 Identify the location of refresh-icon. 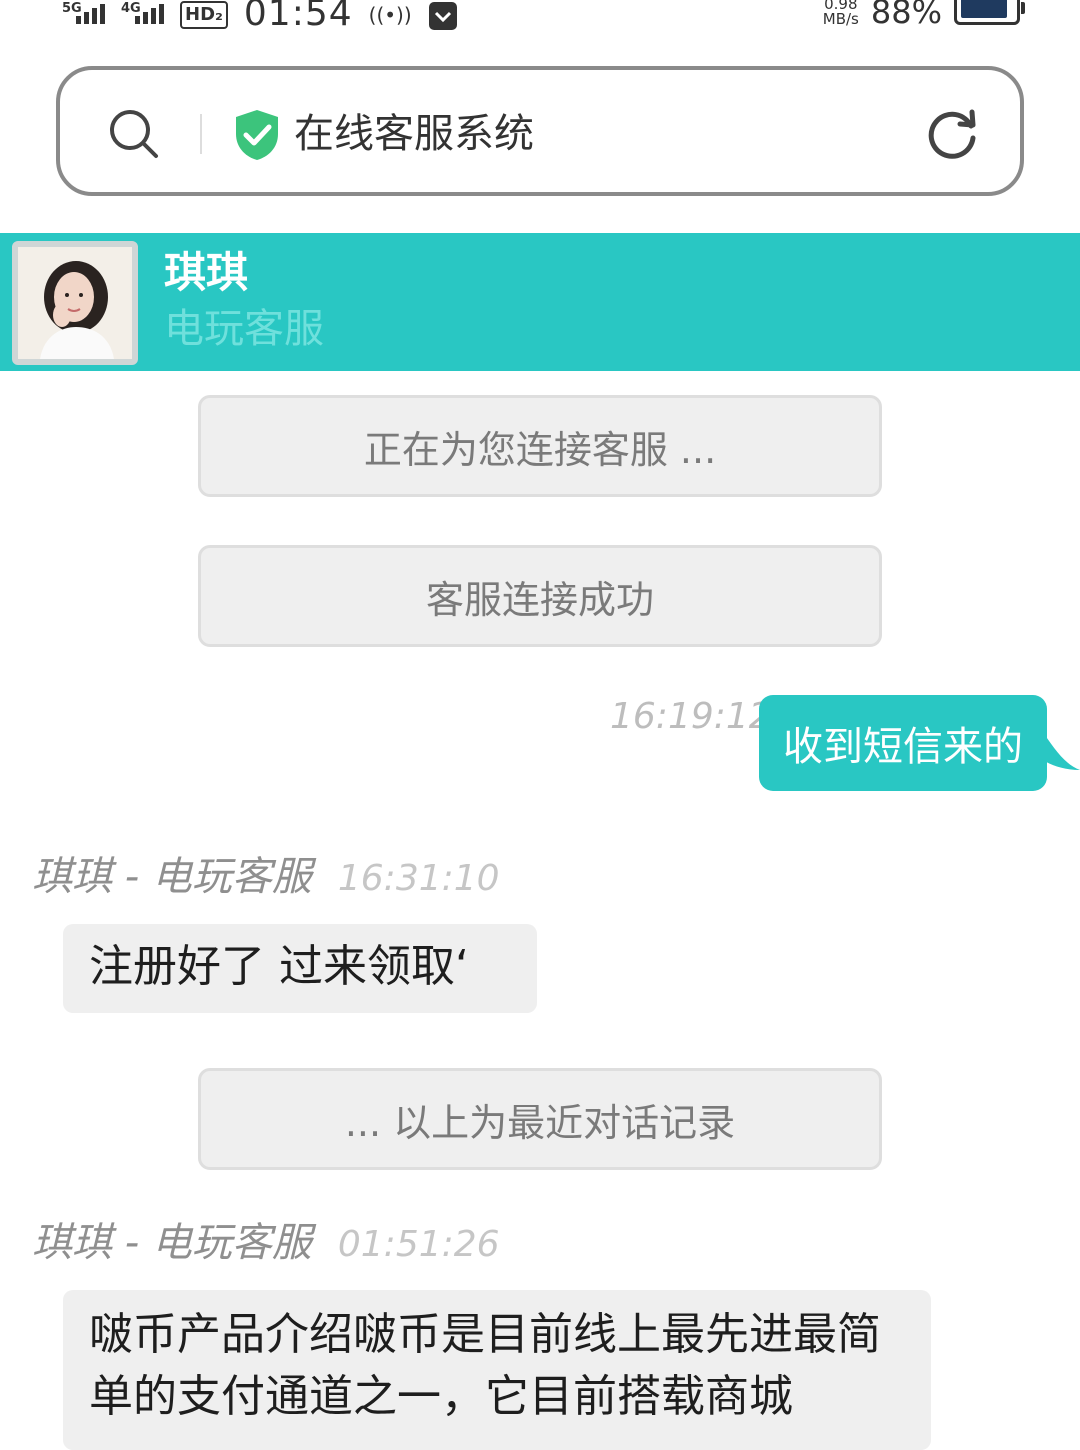
(952, 134).